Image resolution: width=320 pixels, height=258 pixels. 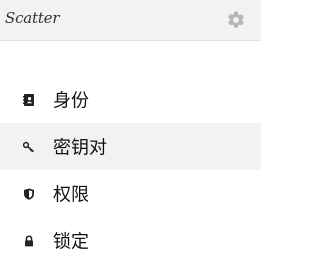 What do you see at coordinates (32, 18) in the screenshot?
I see `app-logo: Scatter` at bounding box center [32, 18].